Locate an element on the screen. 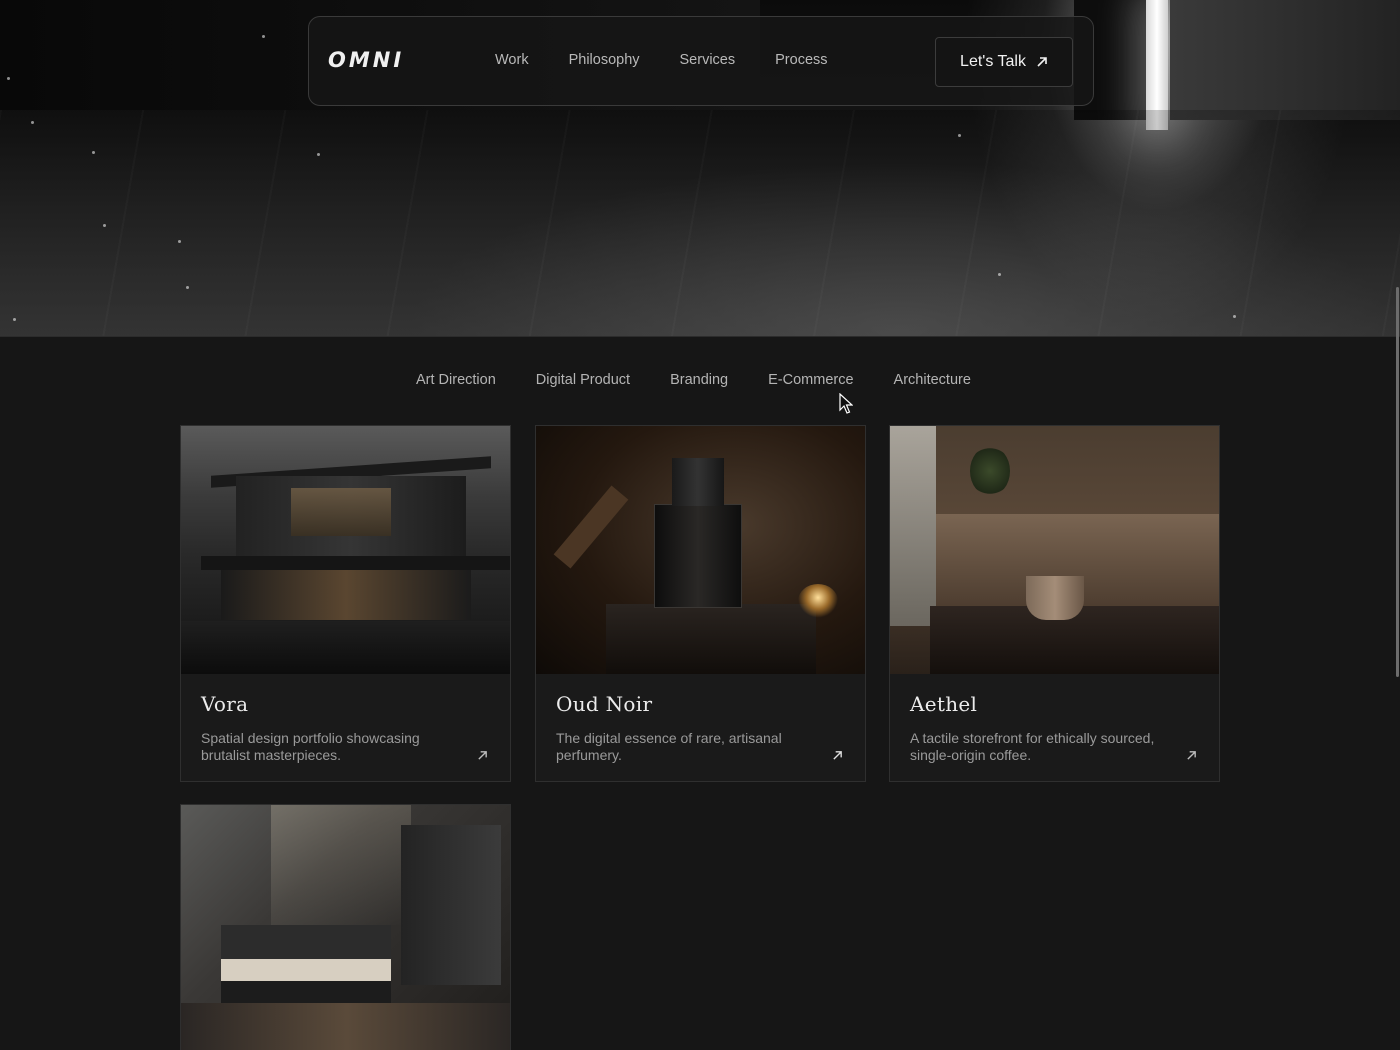 The image size is (1400, 1050). hero-divider is located at coordinates (700, 336).